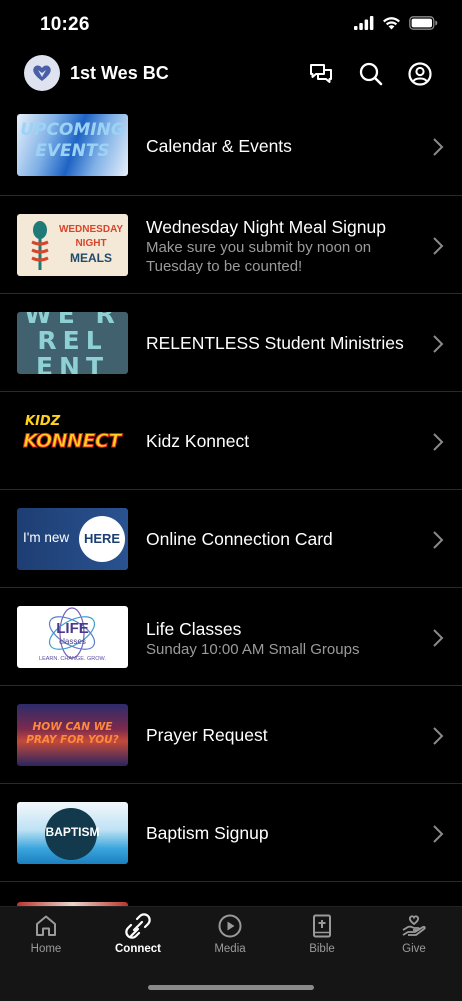 The height and width of the screenshot is (1001, 462). I want to click on thumbnail-text: NIGHT, so click(91, 243).